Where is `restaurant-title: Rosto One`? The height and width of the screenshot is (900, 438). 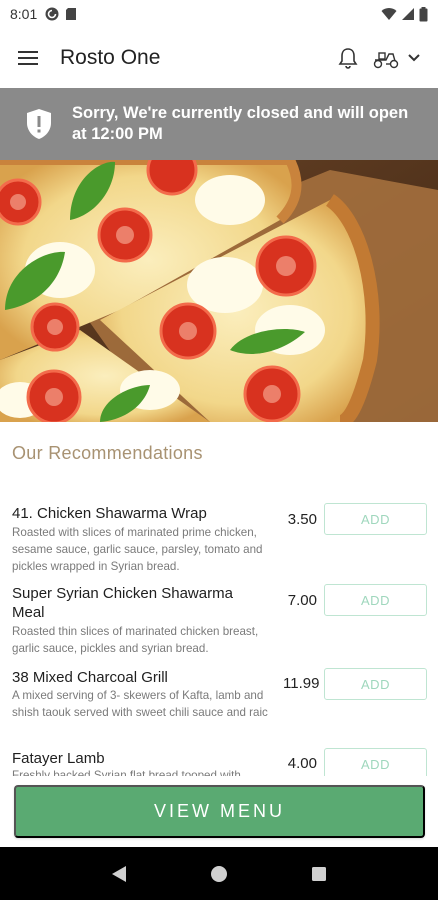 restaurant-title: Rosto One is located at coordinates (110, 57).